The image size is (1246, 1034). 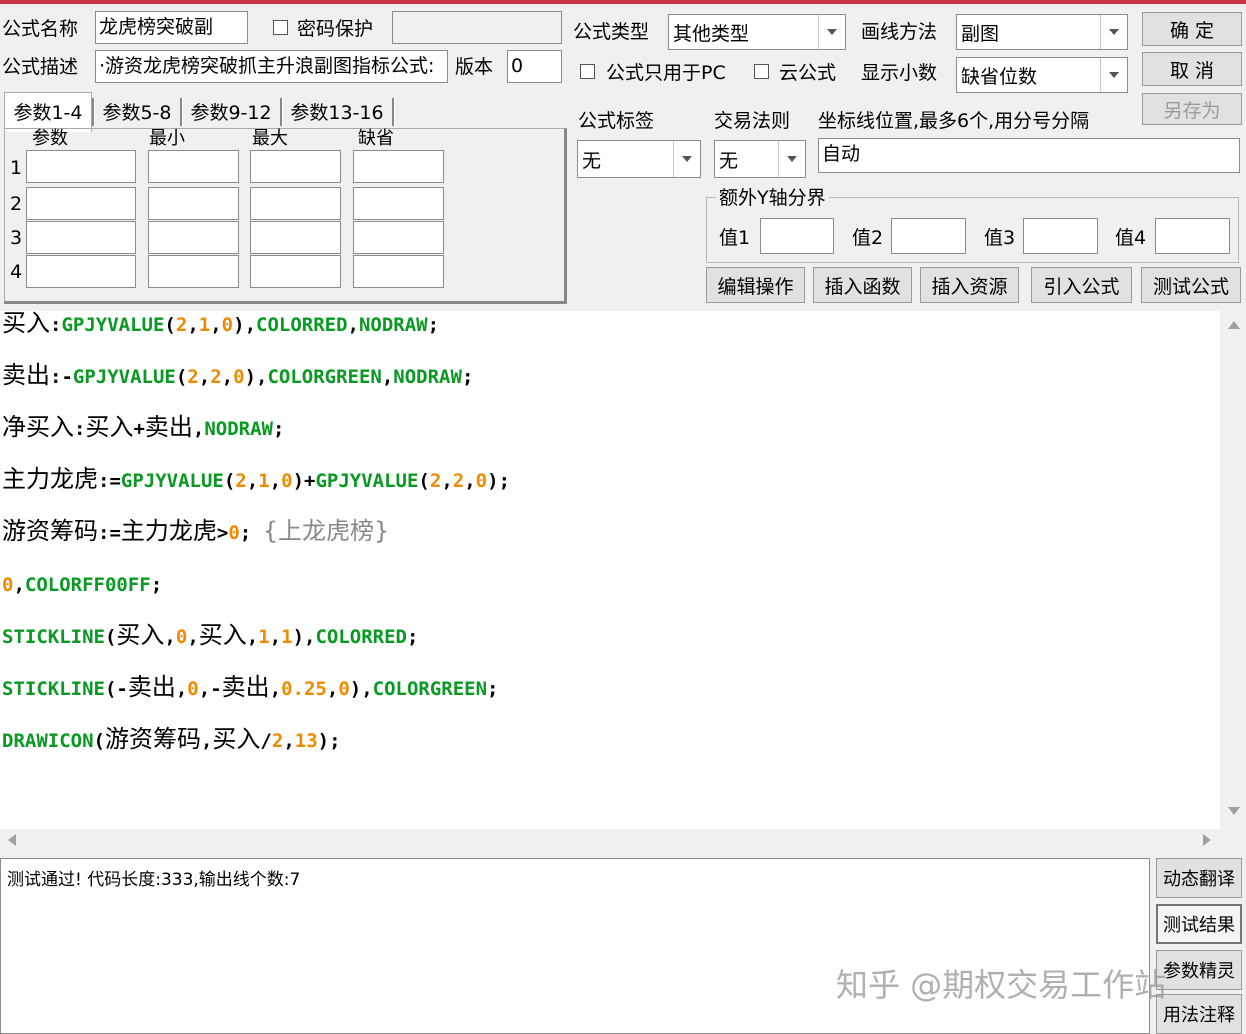 What do you see at coordinates (295, 271) in the screenshot?
I see `param-4-max-input` at bounding box center [295, 271].